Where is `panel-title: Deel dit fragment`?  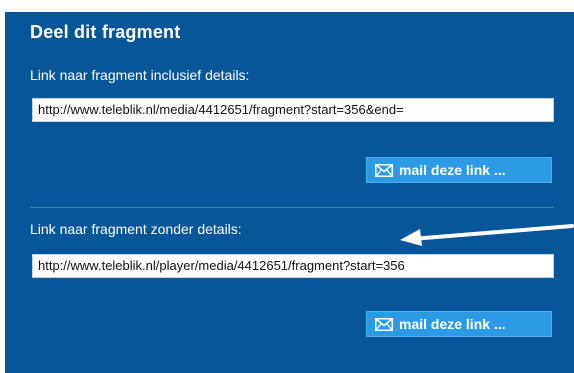 panel-title: Deel dit fragment is located at coordinates (105, 32).